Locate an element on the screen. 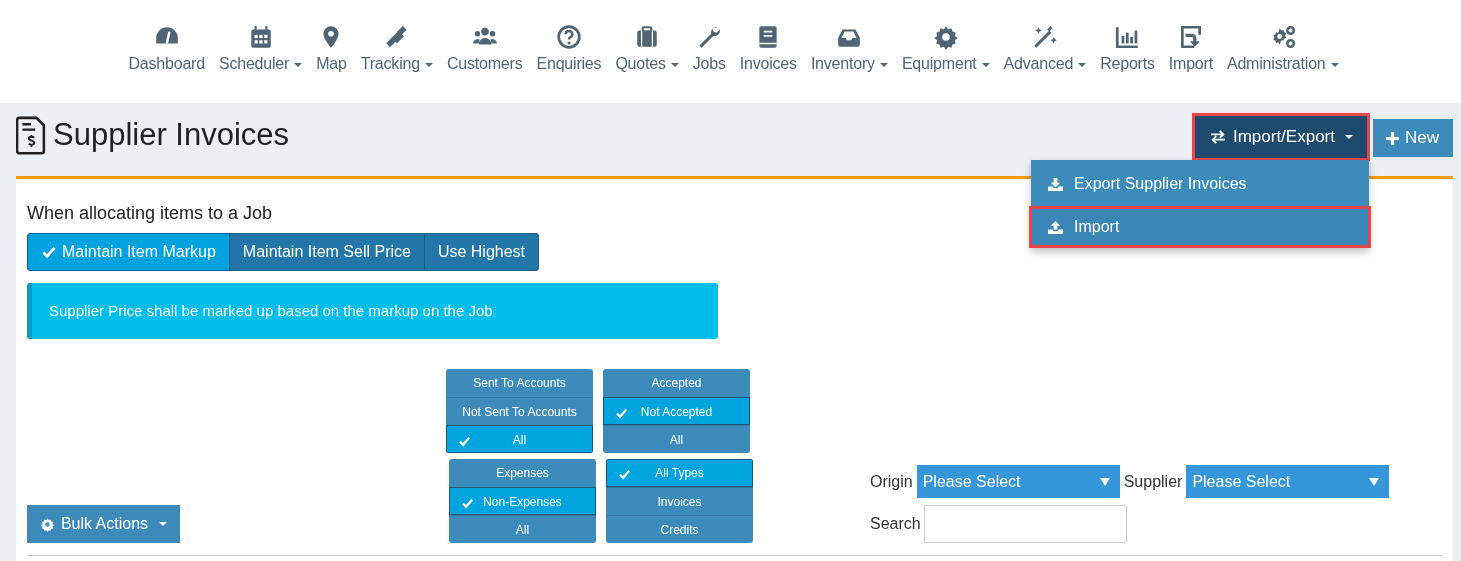 The image size is (1461, 561). nav-link: Invoices is located at coordinates (768, 64).